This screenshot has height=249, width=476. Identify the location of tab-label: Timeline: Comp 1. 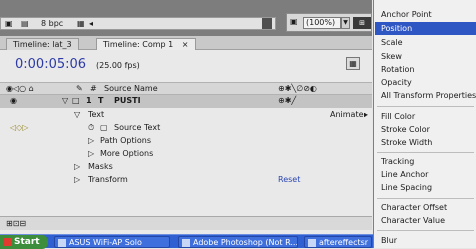
(138, 44).